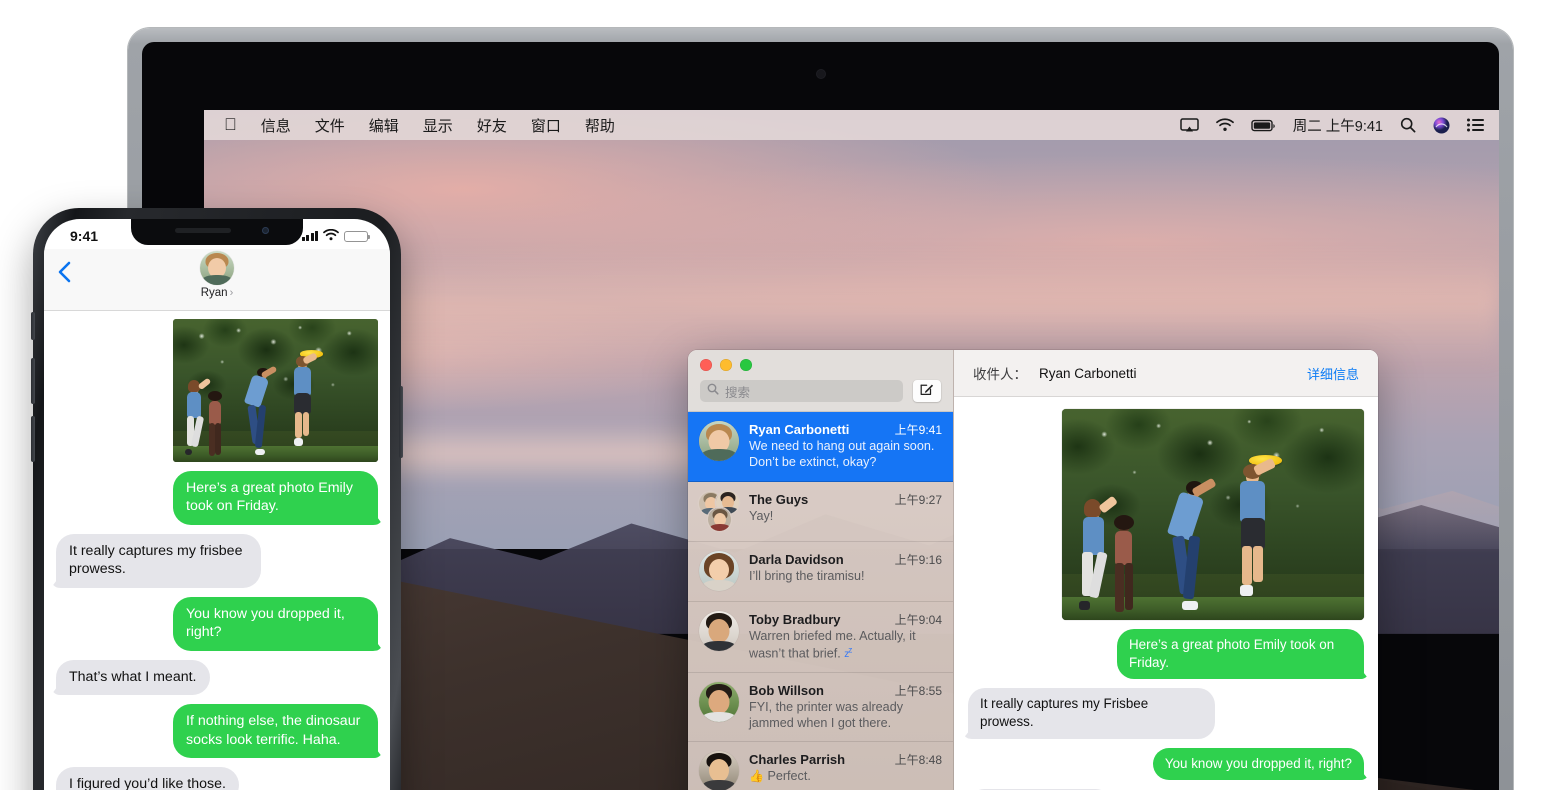 The height and width of the screenshot is (790, 1560). Describe the element at coordinates (780, 776) in the screenshot. I see `conversation-preview: 👍 Perfect.` at that location.